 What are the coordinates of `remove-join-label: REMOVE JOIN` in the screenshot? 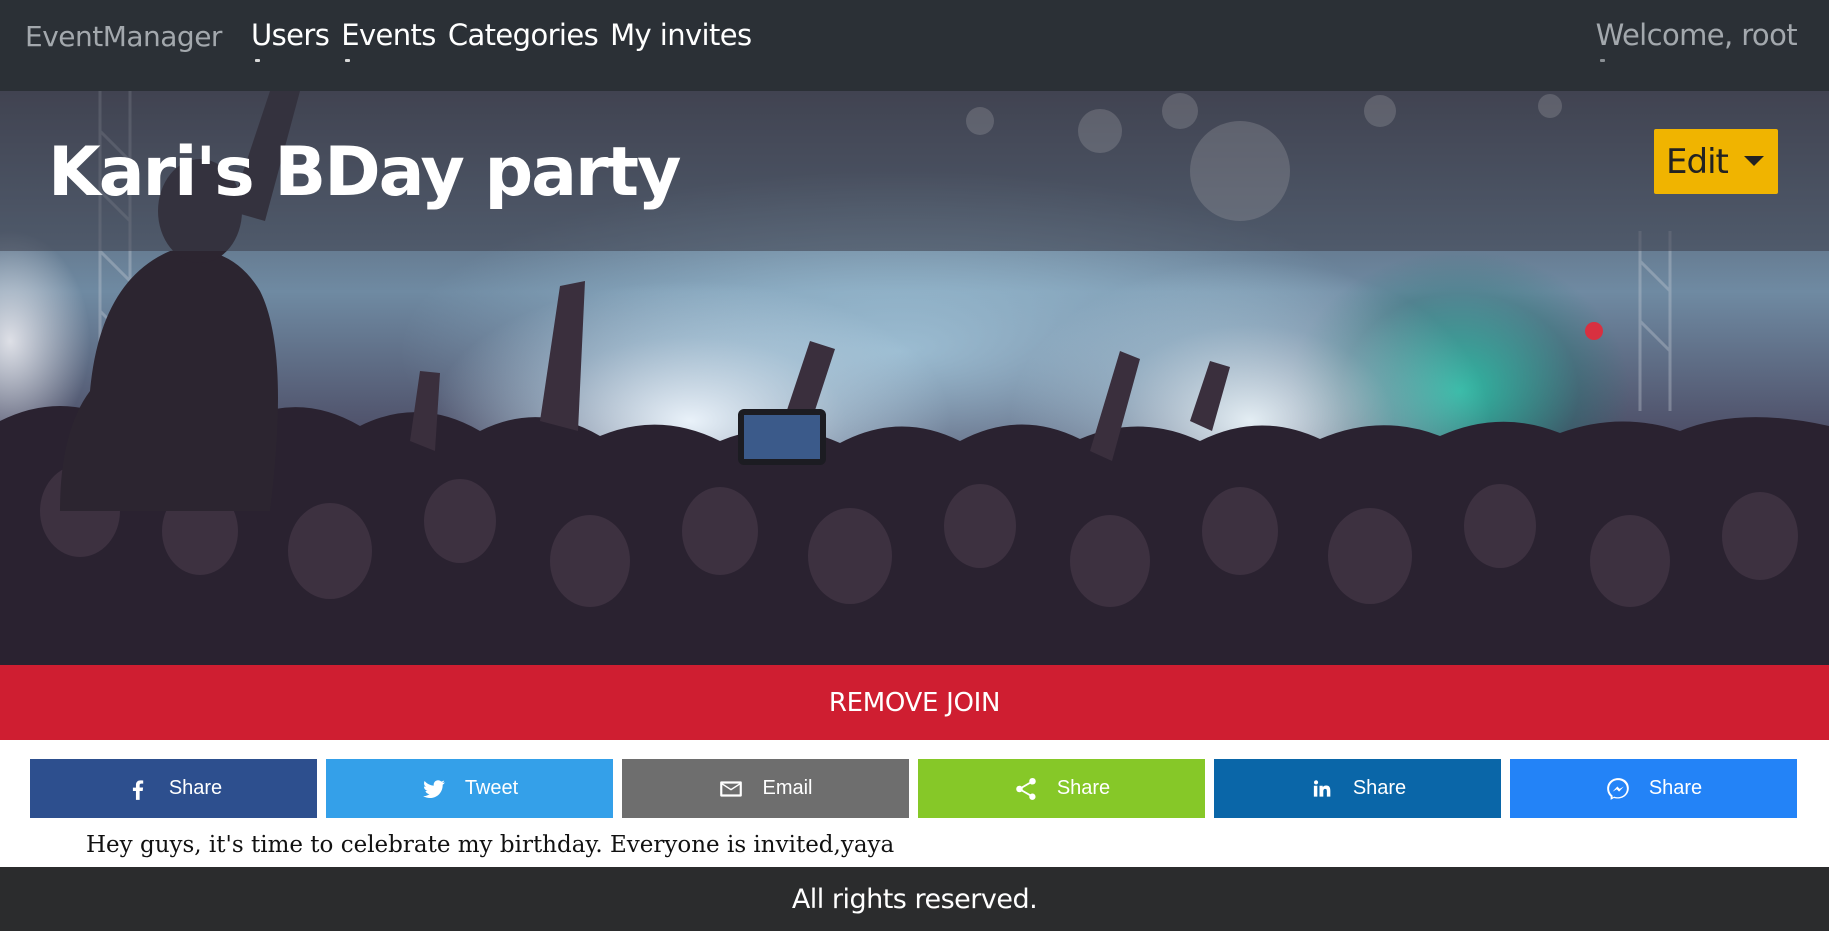 It's located at (914, 702).